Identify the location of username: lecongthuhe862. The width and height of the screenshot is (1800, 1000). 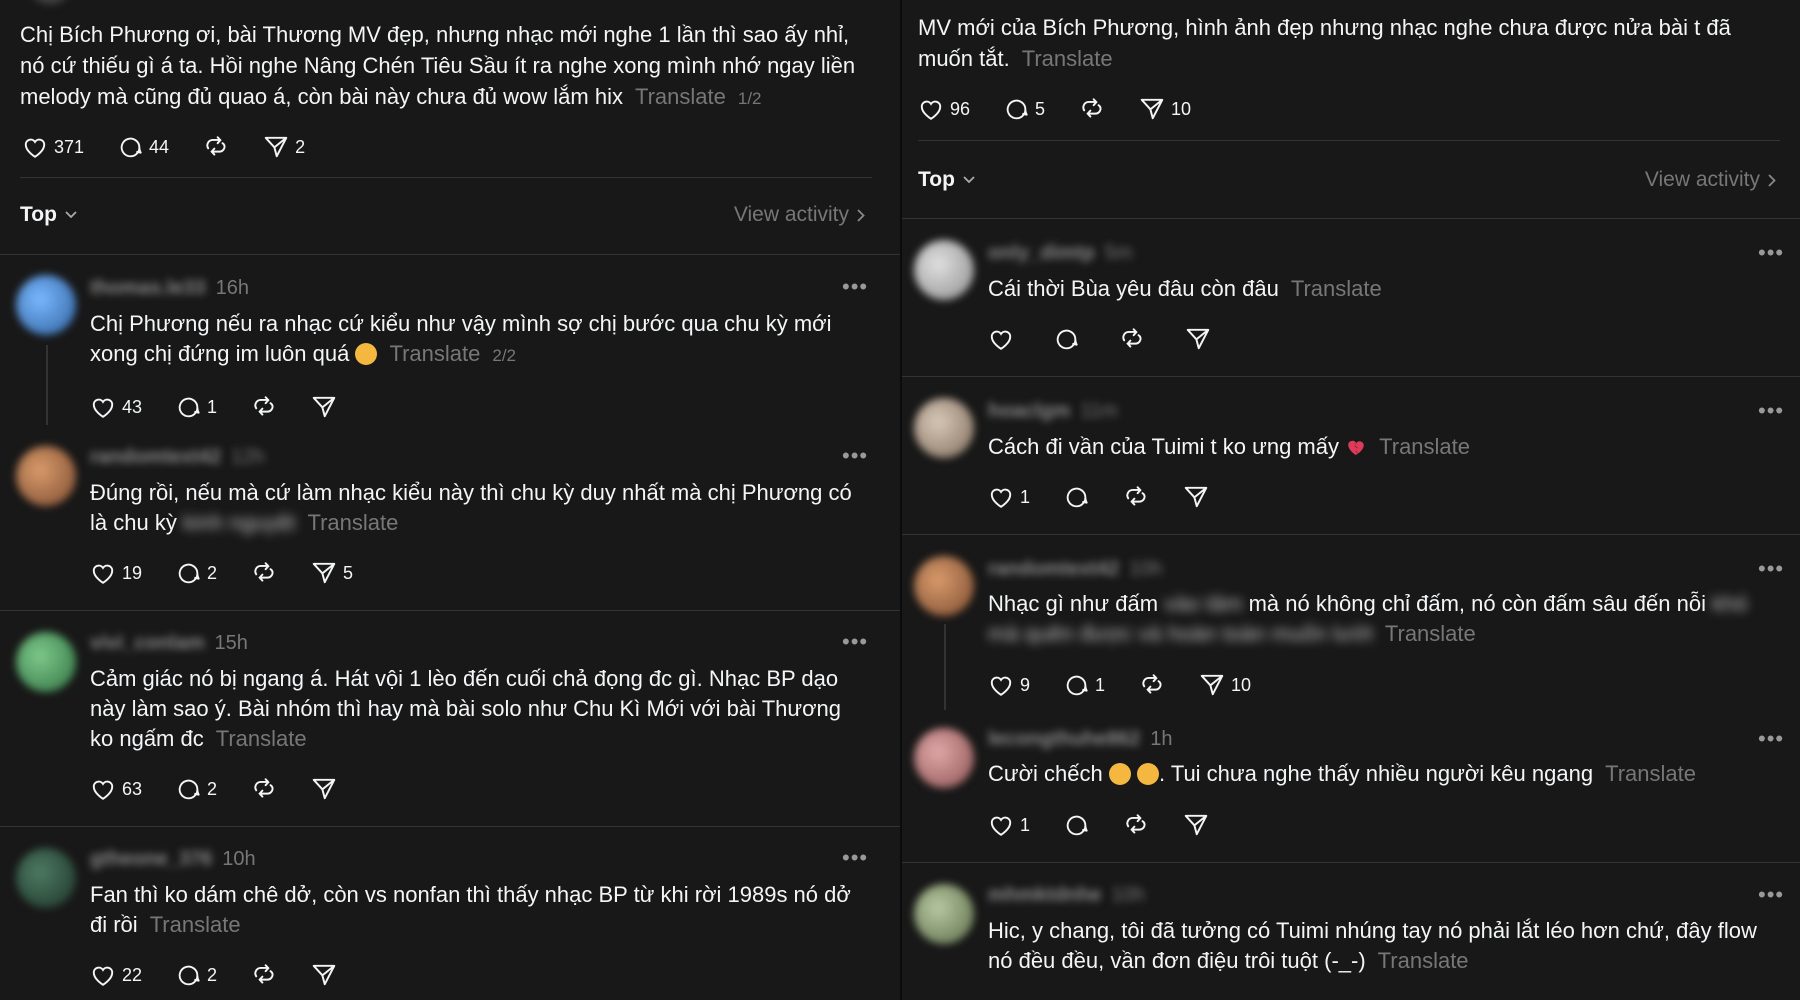
(1064, 739).